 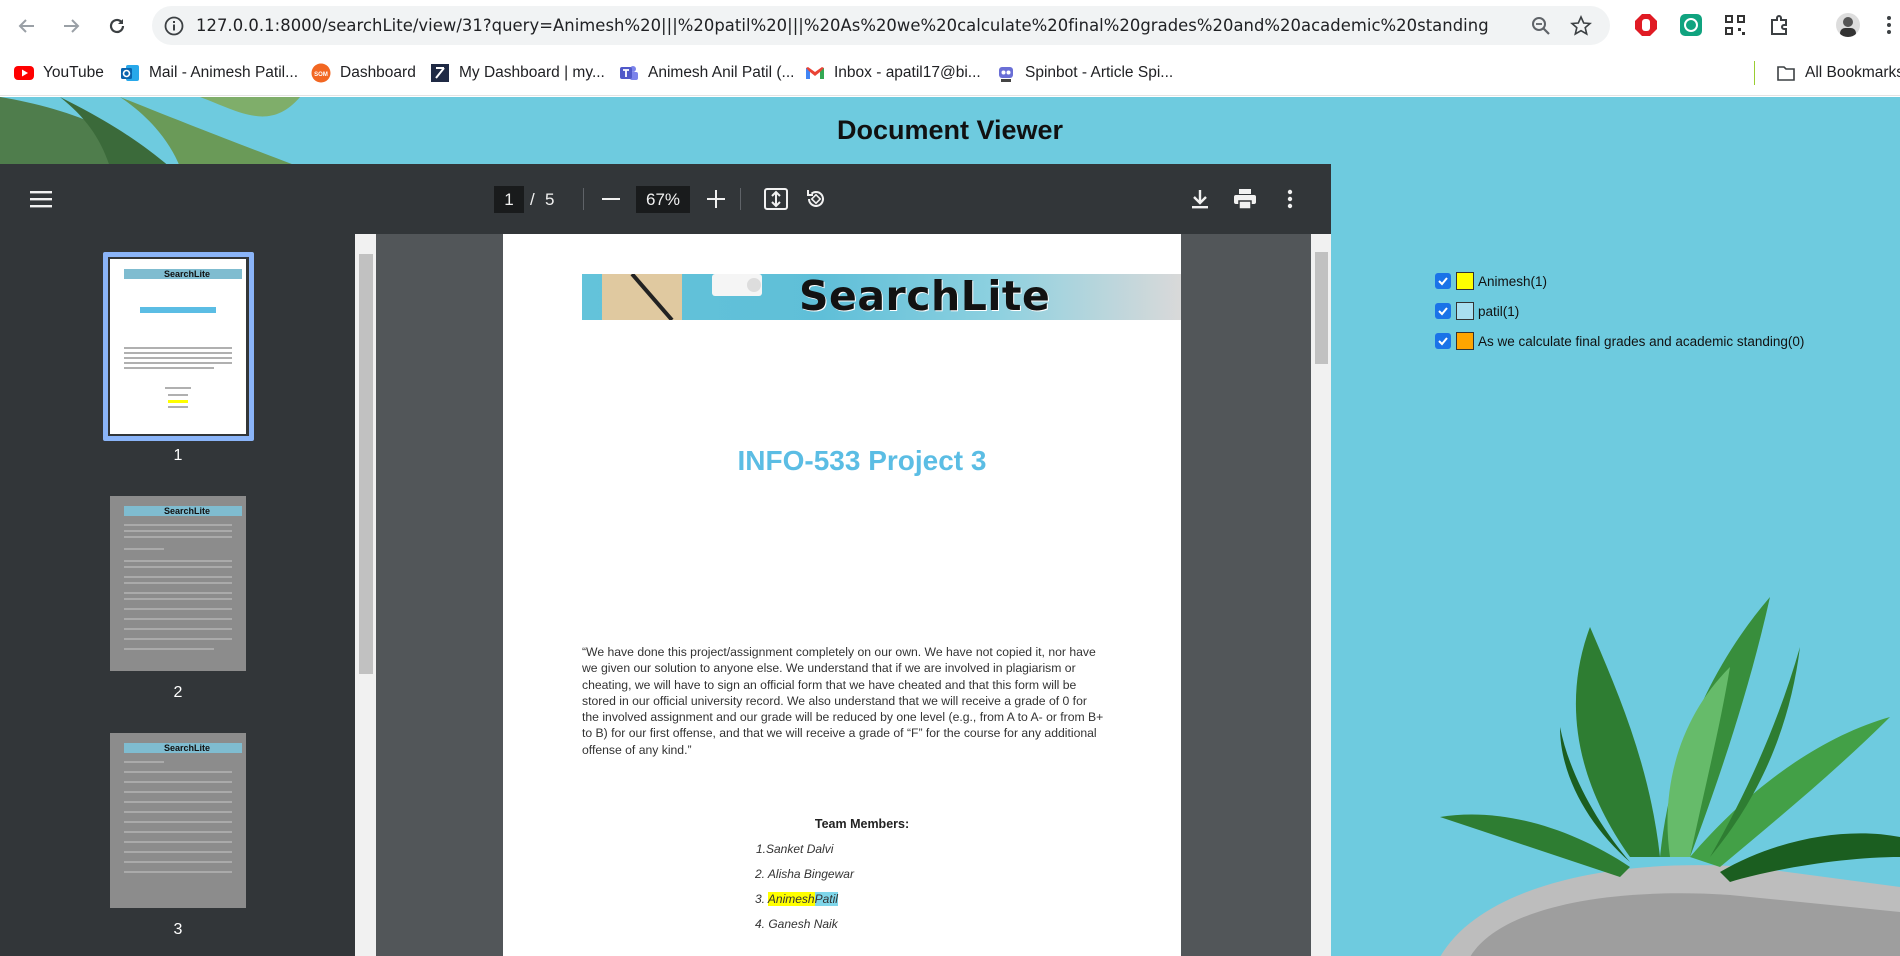 I want to click on site-info-icon, so click(x=174, y=26).